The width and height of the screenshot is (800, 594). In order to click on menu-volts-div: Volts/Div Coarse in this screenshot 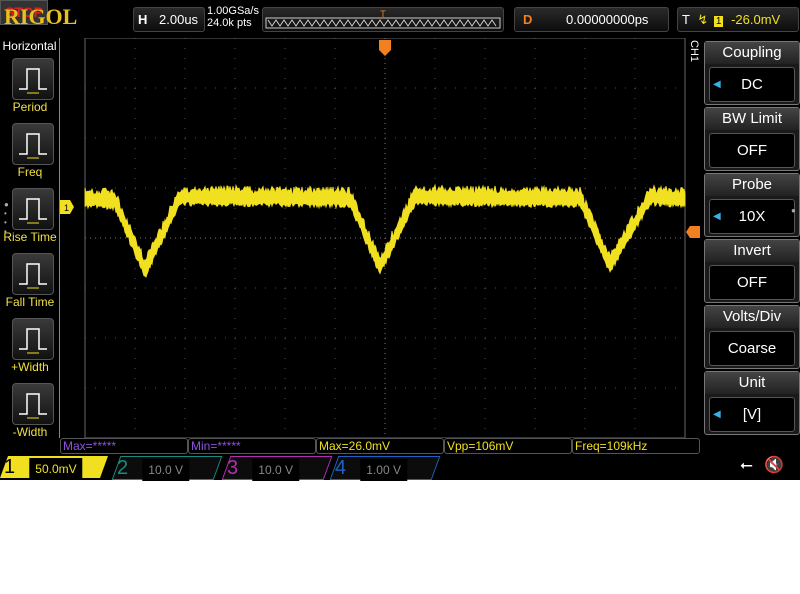, I will do `click(752, 337)`.